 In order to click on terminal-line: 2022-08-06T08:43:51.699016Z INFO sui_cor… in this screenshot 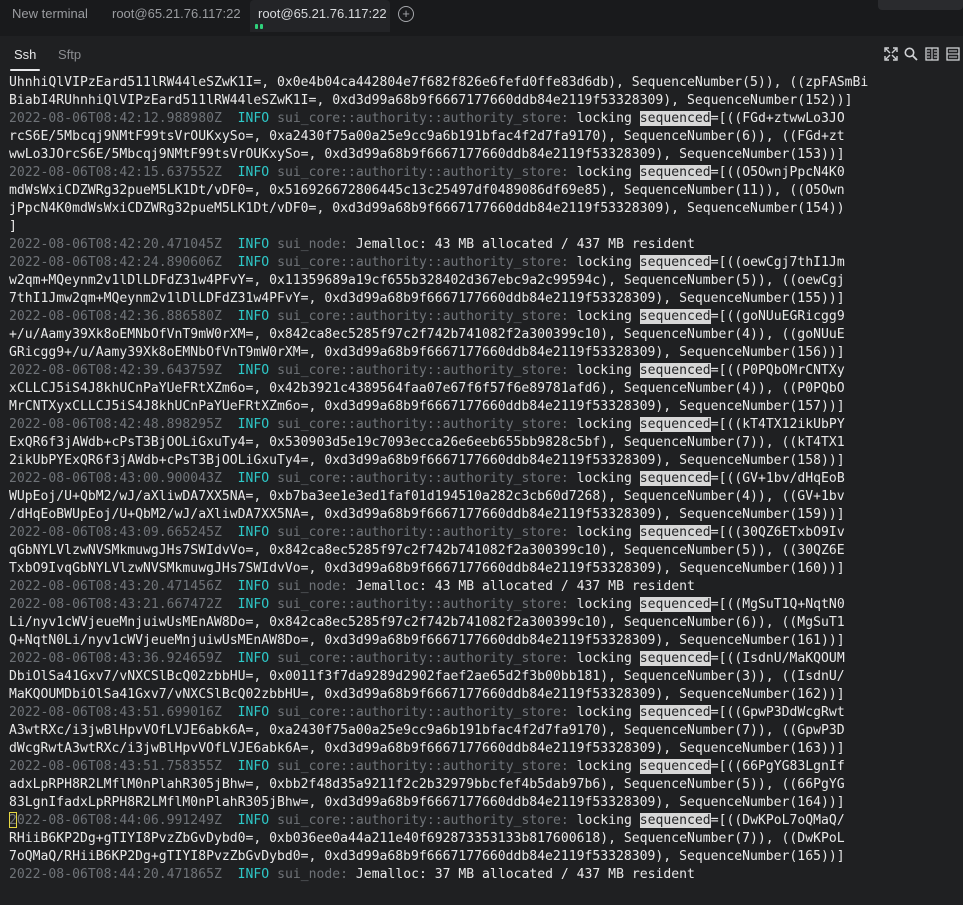, I will do `click(427, 713)`.